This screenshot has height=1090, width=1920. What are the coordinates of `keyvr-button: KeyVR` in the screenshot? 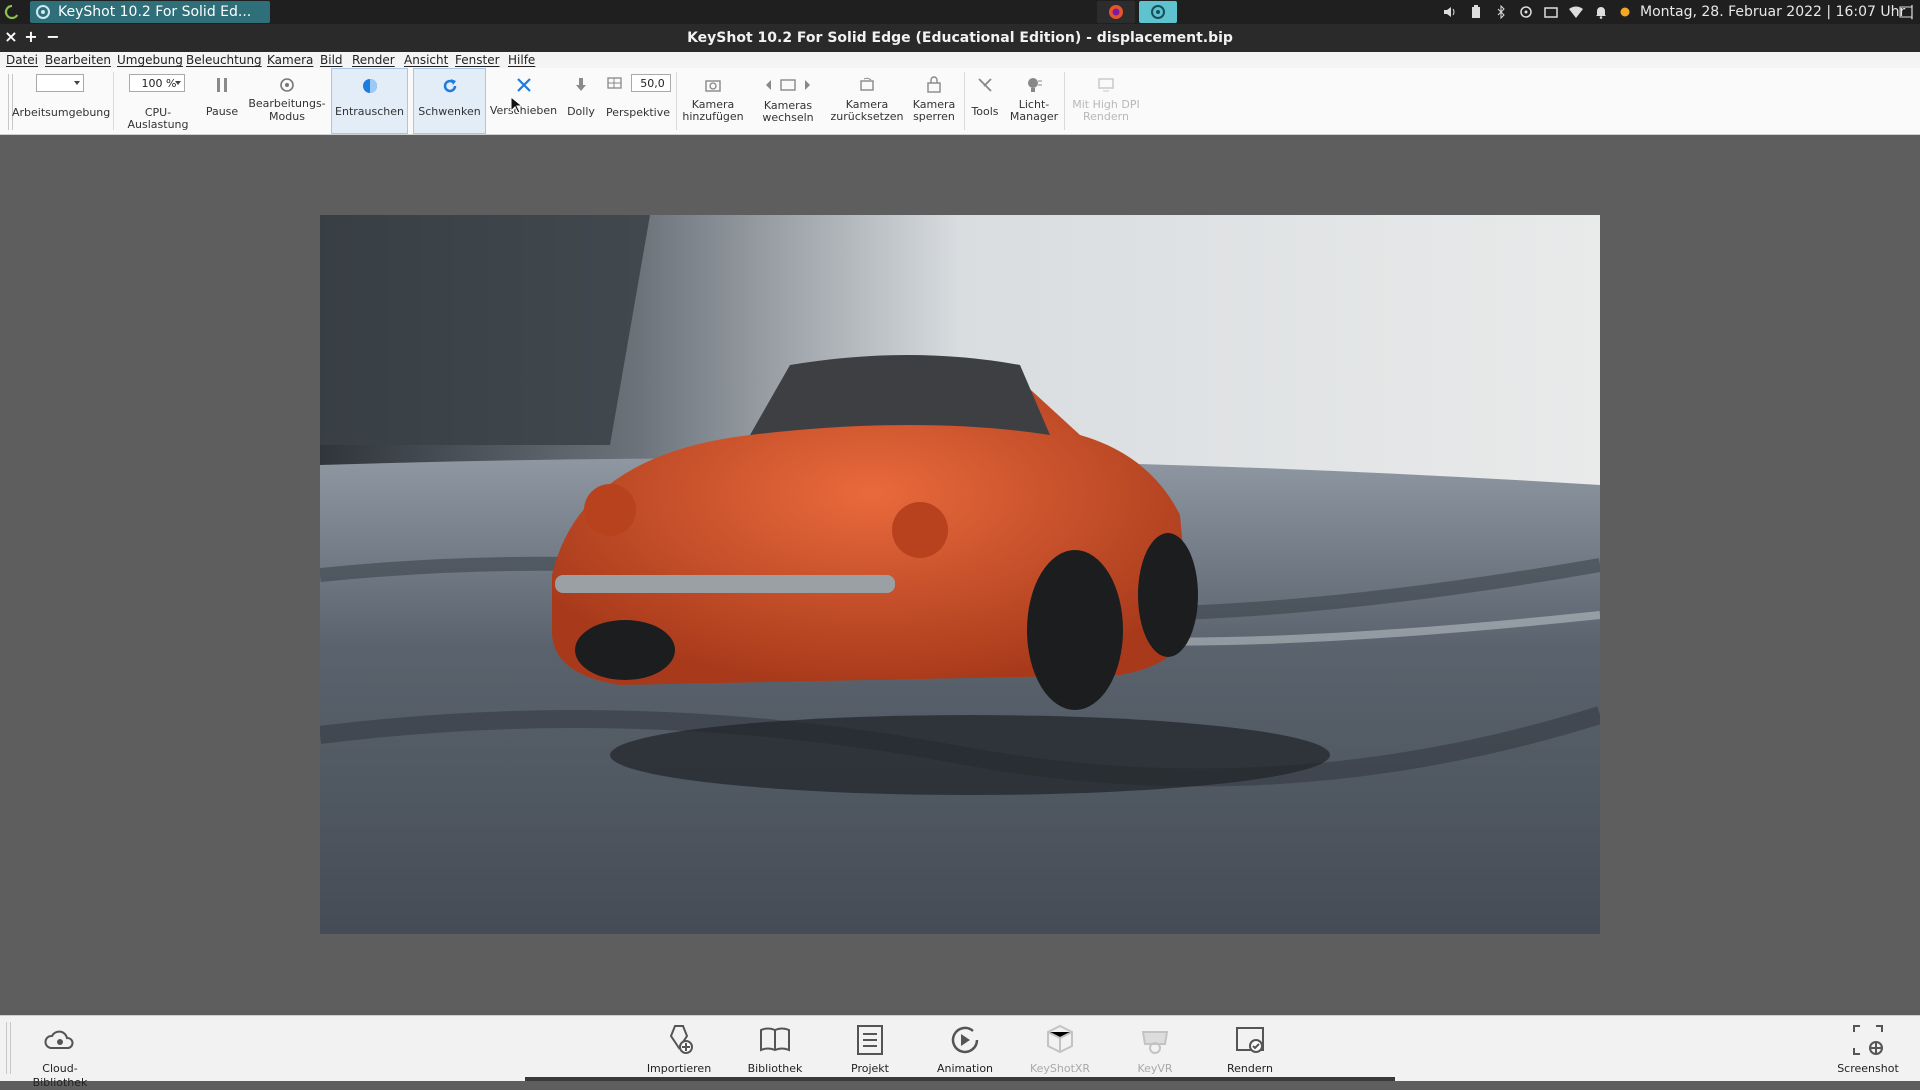 It's located at (1155, 1048).